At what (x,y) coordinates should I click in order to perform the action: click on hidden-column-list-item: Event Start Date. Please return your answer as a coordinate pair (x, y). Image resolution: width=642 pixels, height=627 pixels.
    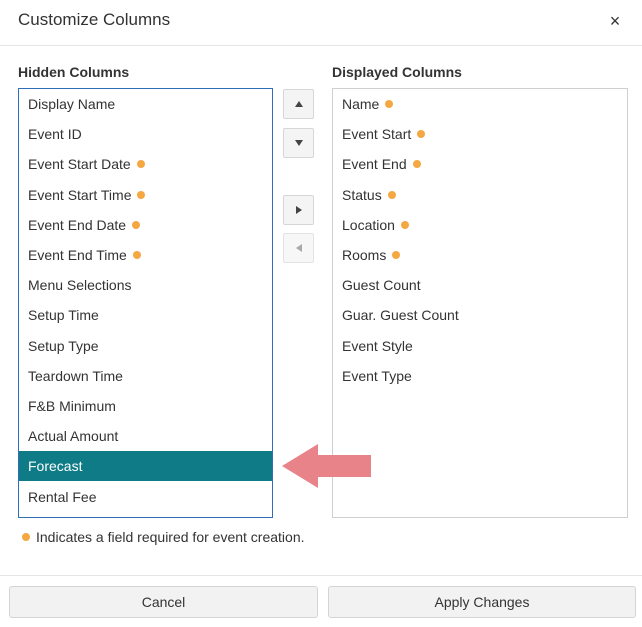
    Looking at the image, I should click on (145, 164).